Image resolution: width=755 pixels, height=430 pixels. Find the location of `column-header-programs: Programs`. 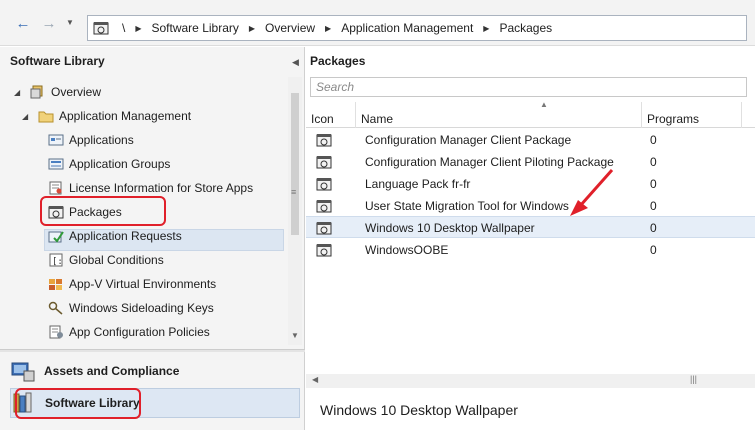

column-header-programs: Programs is located at coordinates (692, 115).